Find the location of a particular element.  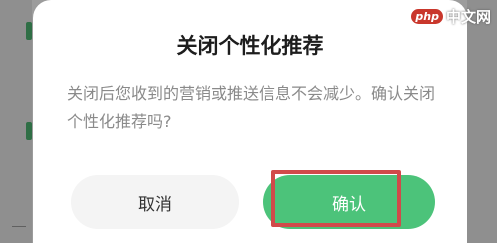

cancel-button: 取消 is located at coordinates (155, 202).